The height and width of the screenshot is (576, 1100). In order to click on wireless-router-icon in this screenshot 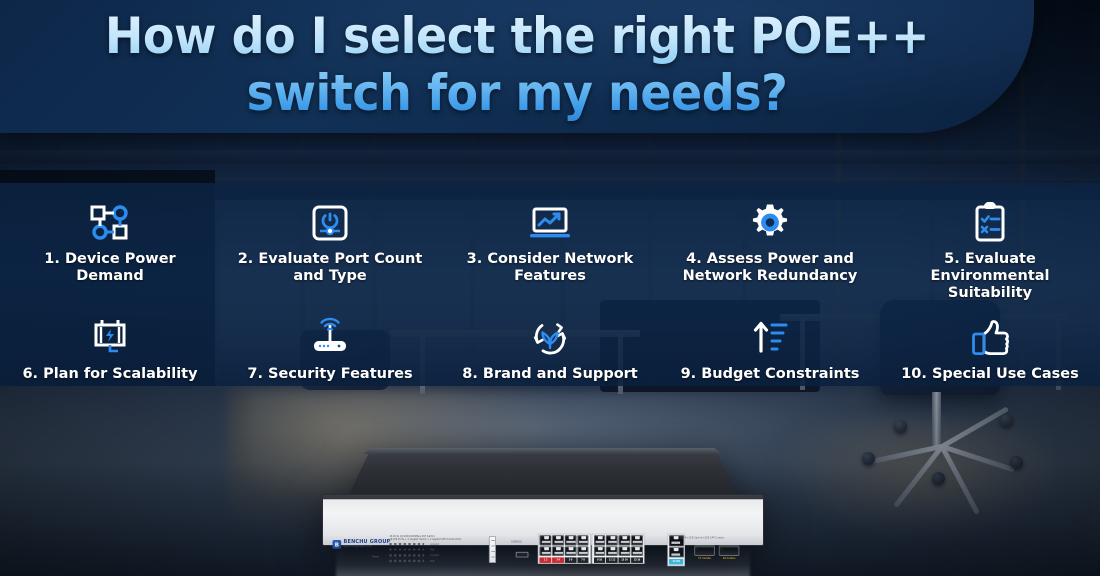, I will do `click(330, 338)`.